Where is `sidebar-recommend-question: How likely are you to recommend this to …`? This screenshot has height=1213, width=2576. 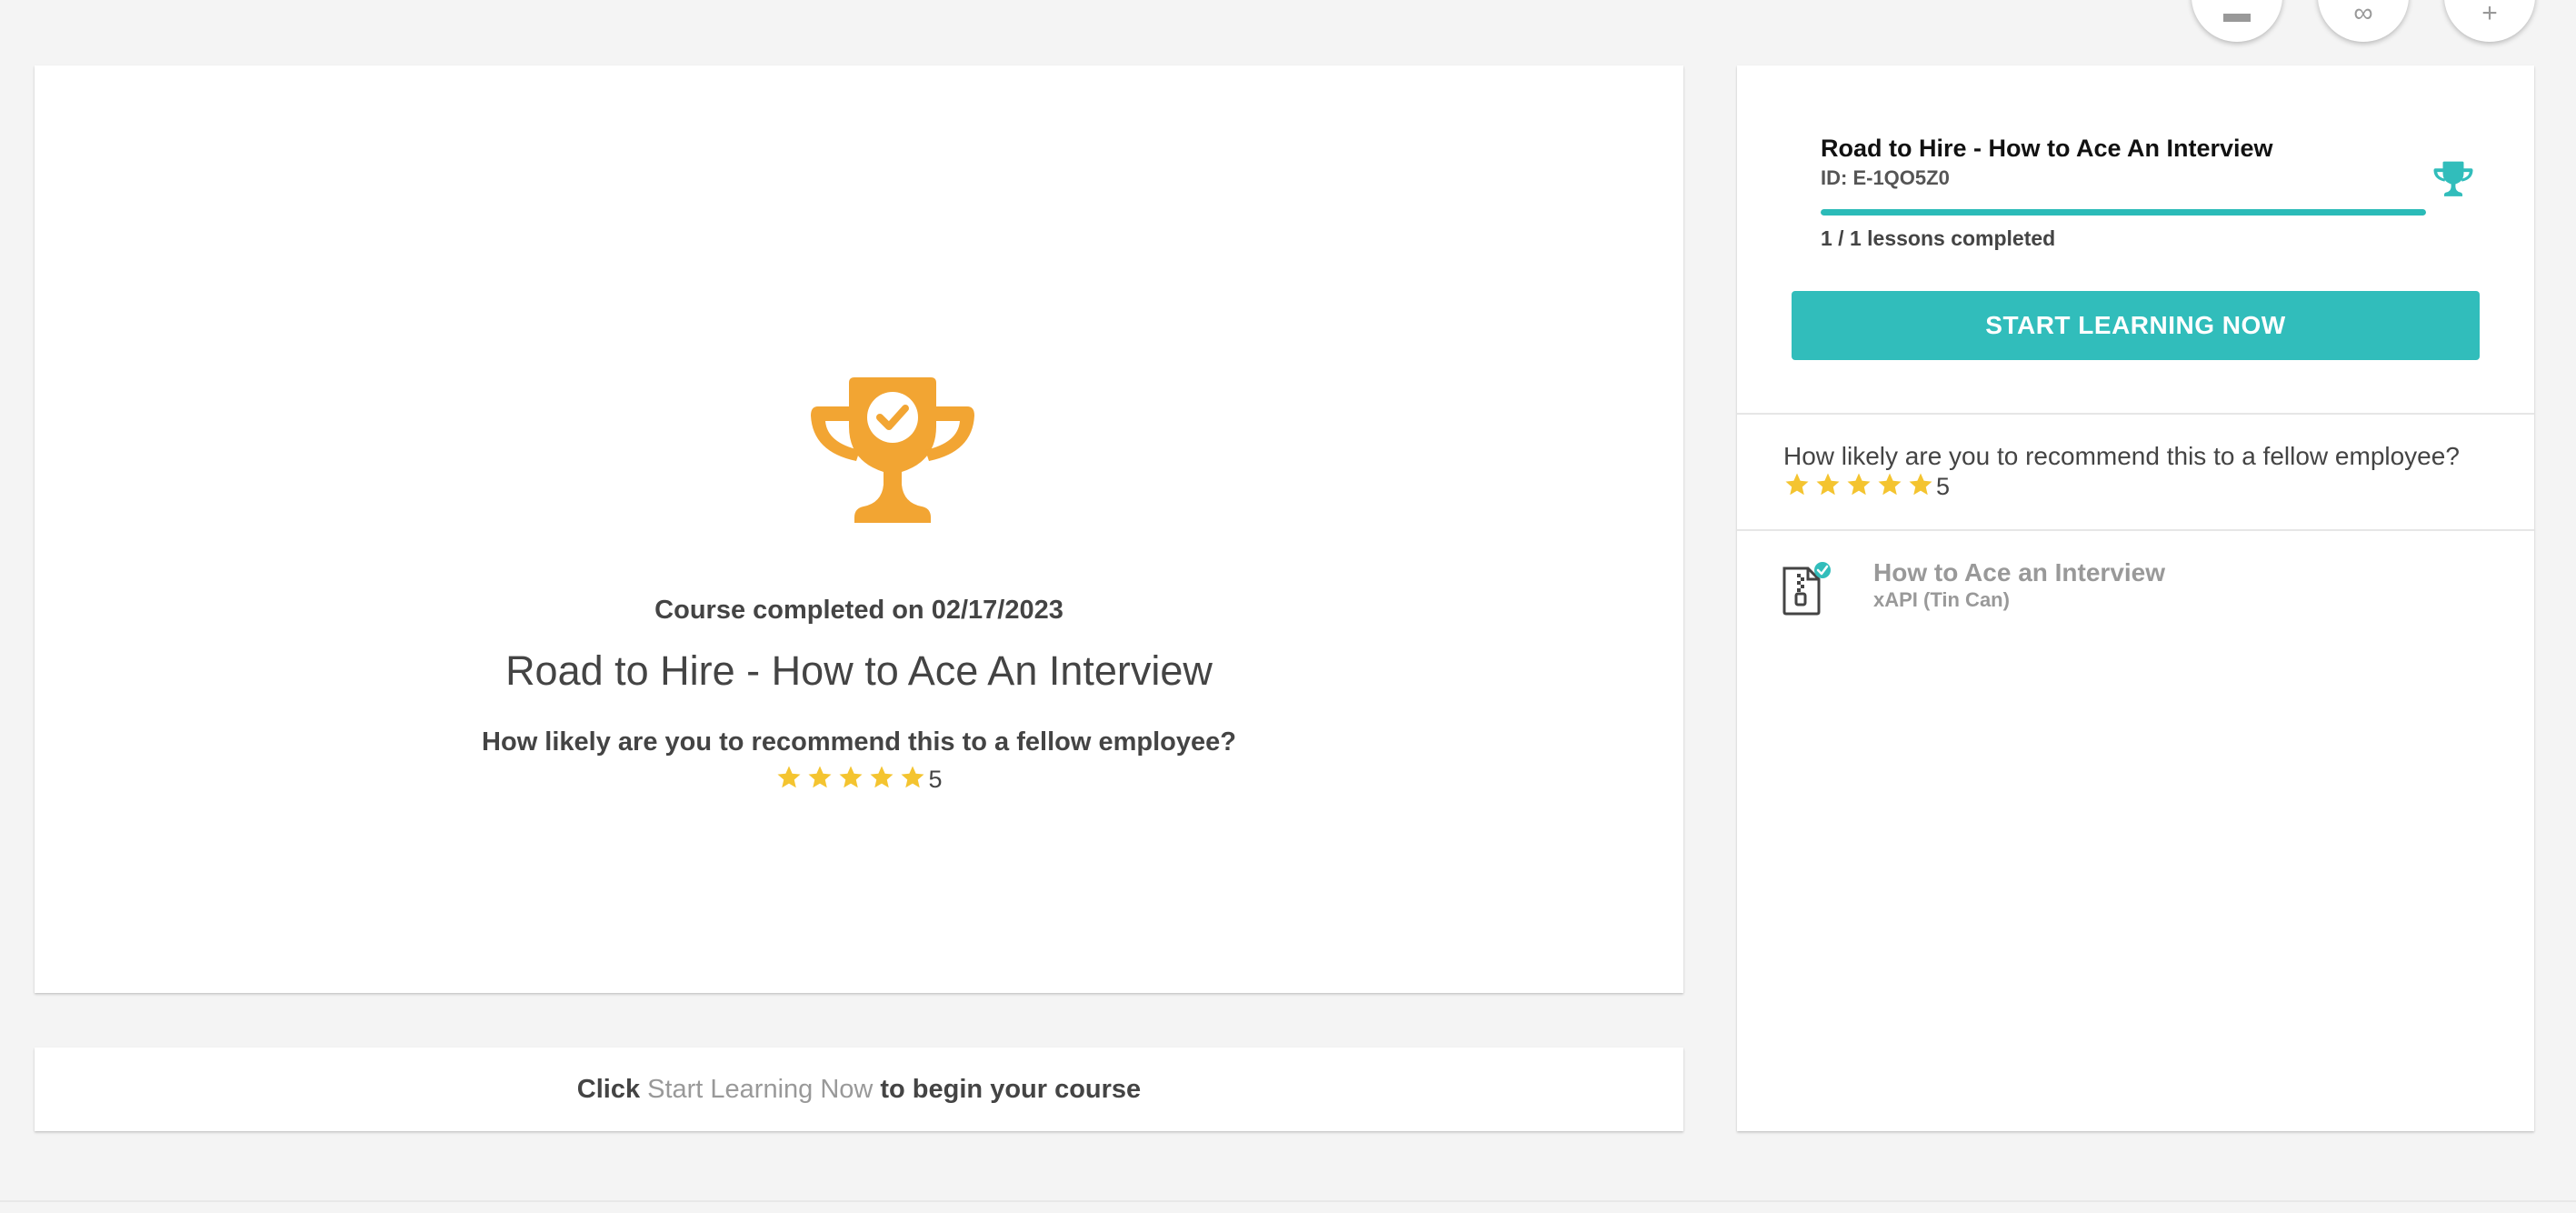 sidebar-recommend-question: How likely are you to recommend this to … is located at coordinates (2122, 456).